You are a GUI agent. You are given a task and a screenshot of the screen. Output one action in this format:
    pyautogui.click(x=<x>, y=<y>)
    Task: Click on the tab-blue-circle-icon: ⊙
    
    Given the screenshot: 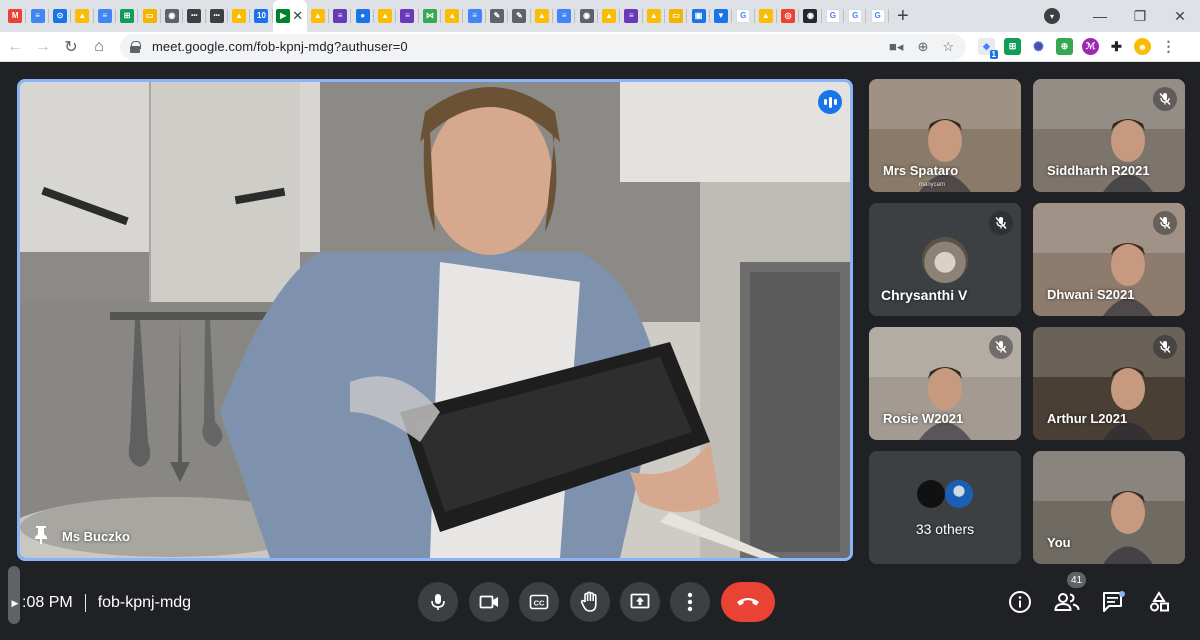 What is the action you would take?
    pyautogui.click(x=59, y=16)
    